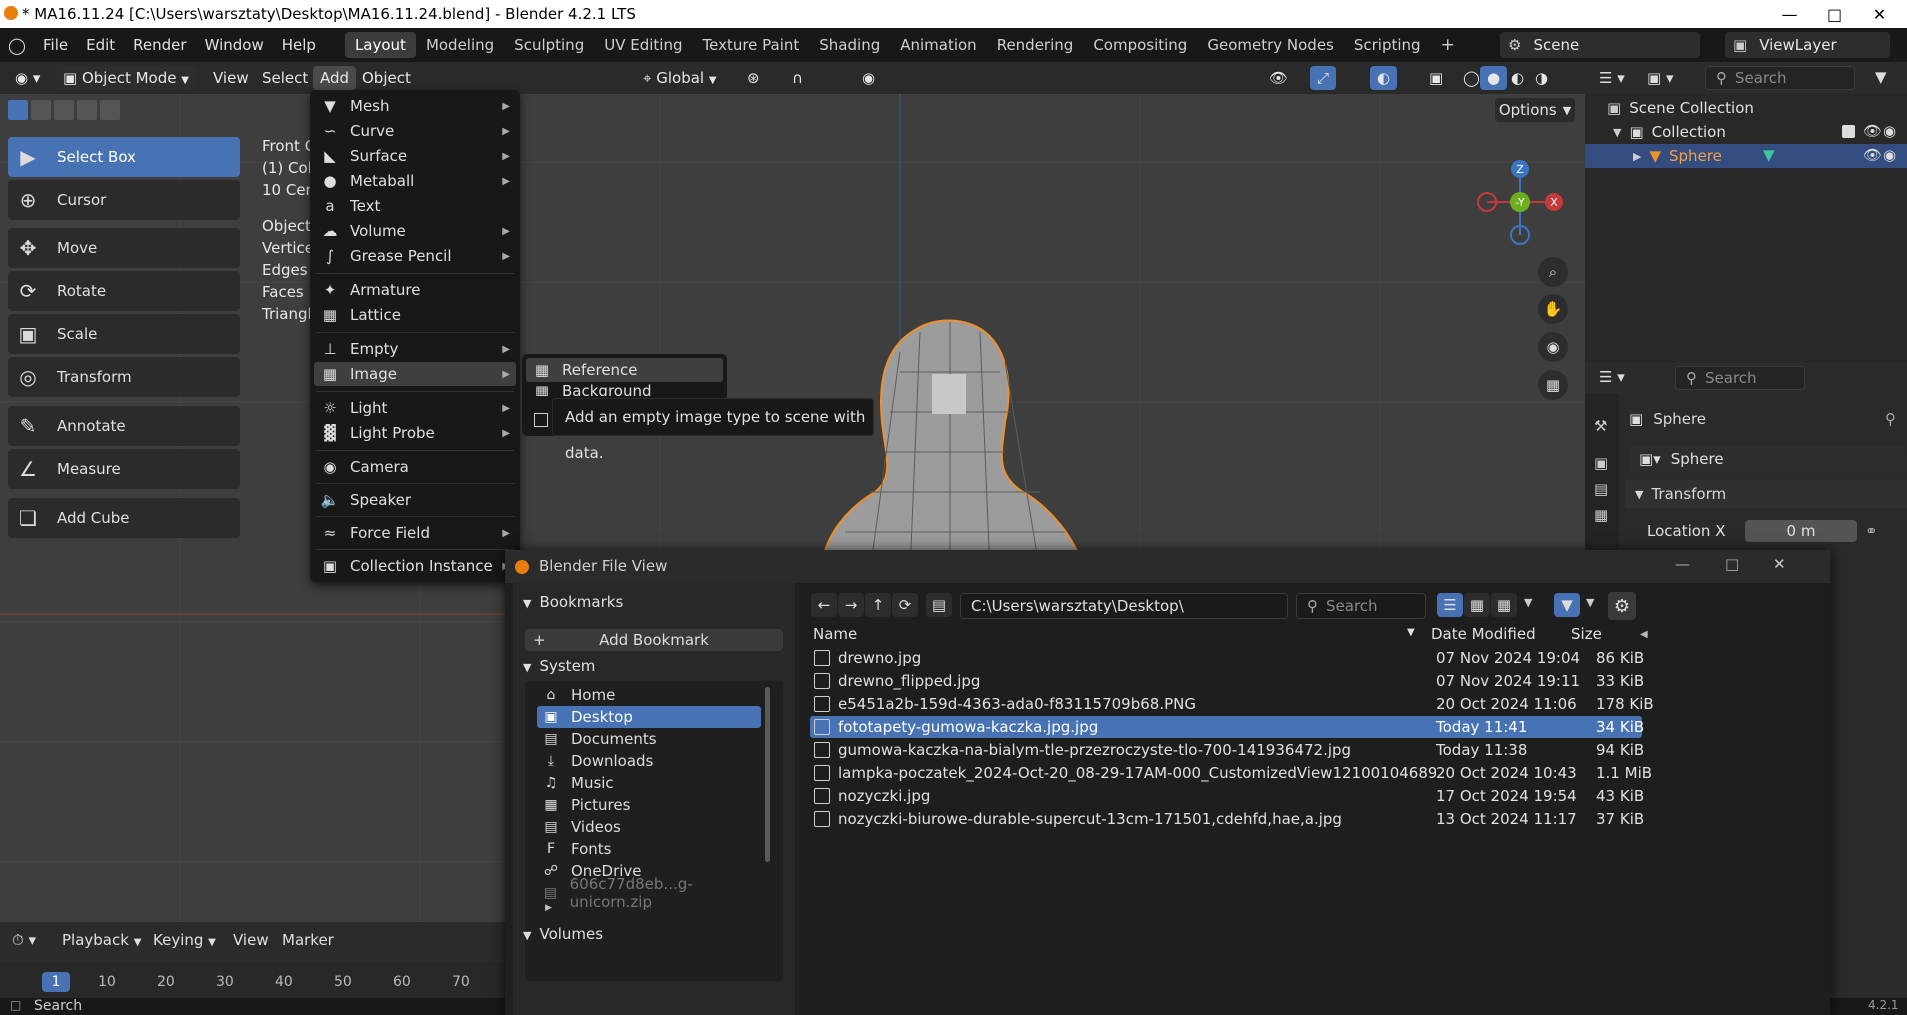 This screenshot has width=1907, height=1015. Describe the element at coordinates (1035, 45) in the screenshot. I see `tab-rendering: Rendering` at that location.